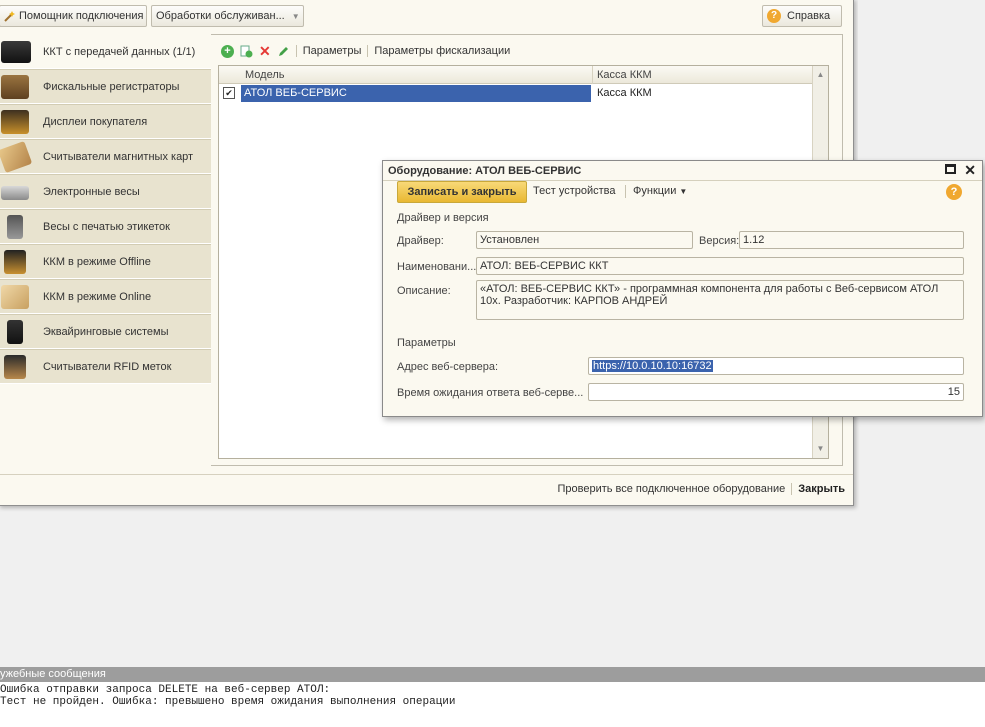 Image resolution: width=985 pixels, height=727 pixels. What do you see at coordinates (671, 489) in the screenshot?
I see `check-all-equipment-button: Проверить все подключенное оборудование` at bounding box center [671, 489].